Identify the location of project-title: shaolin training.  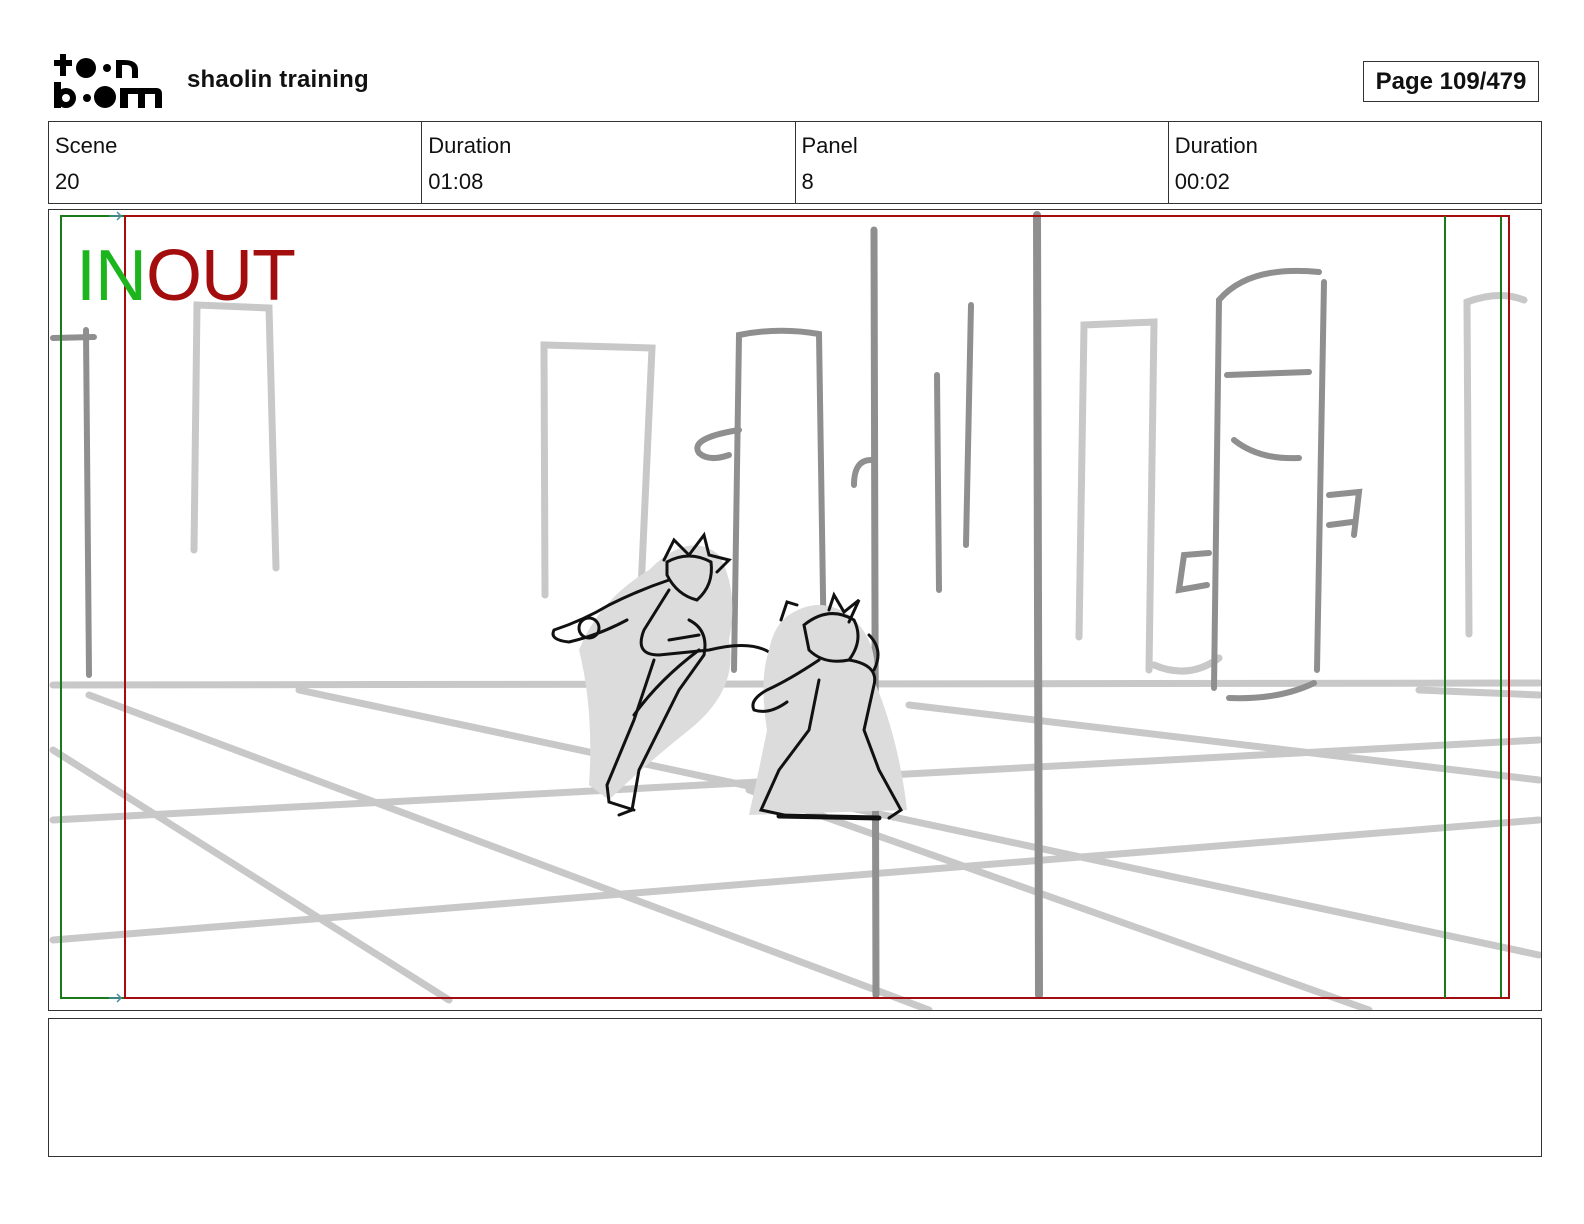
(278, 79).